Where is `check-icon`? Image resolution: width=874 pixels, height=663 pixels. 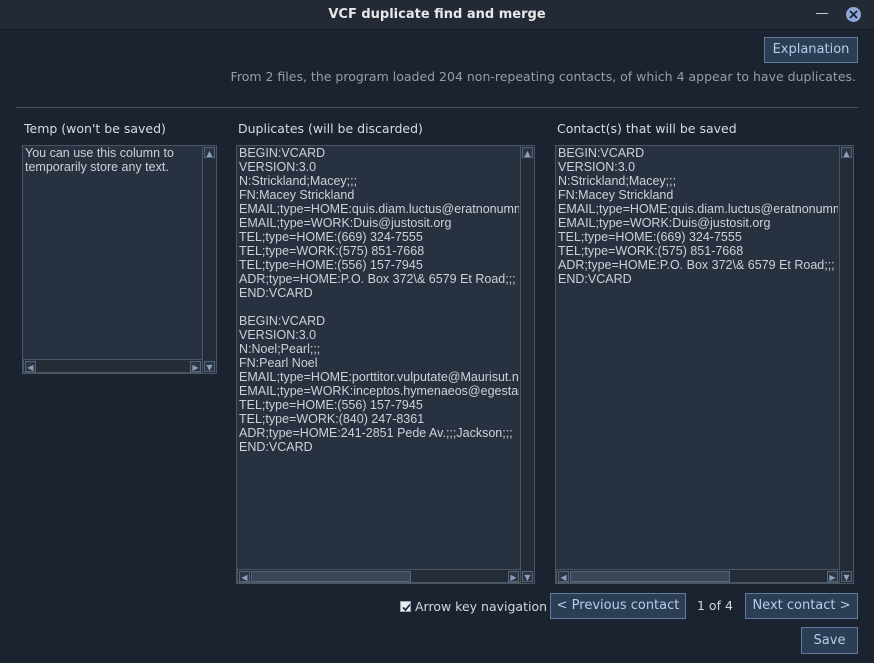 check-icon is located at coordinates (406, 607).